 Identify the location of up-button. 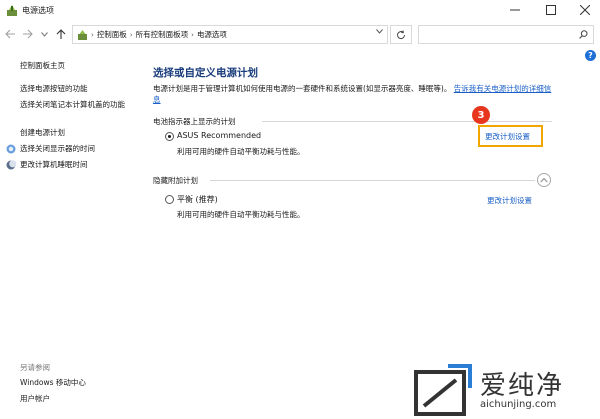
(61, 34).